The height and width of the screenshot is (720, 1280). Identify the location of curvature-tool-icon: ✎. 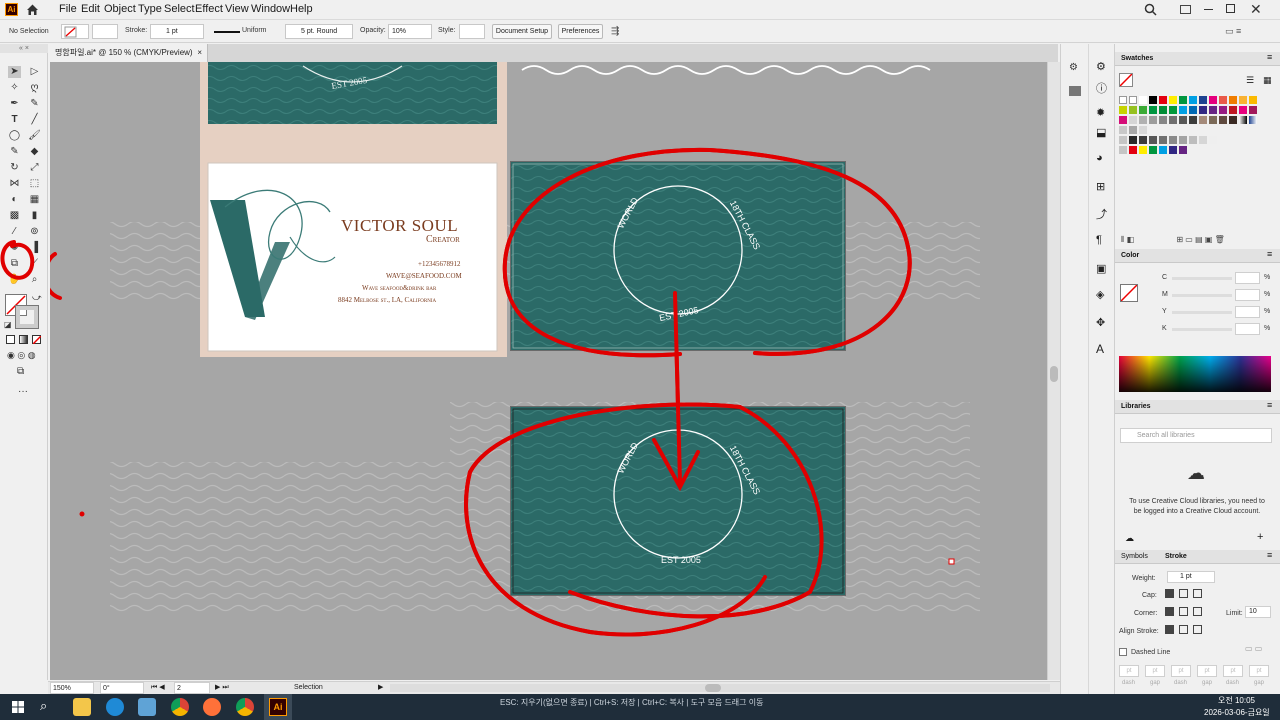
(34, 104).